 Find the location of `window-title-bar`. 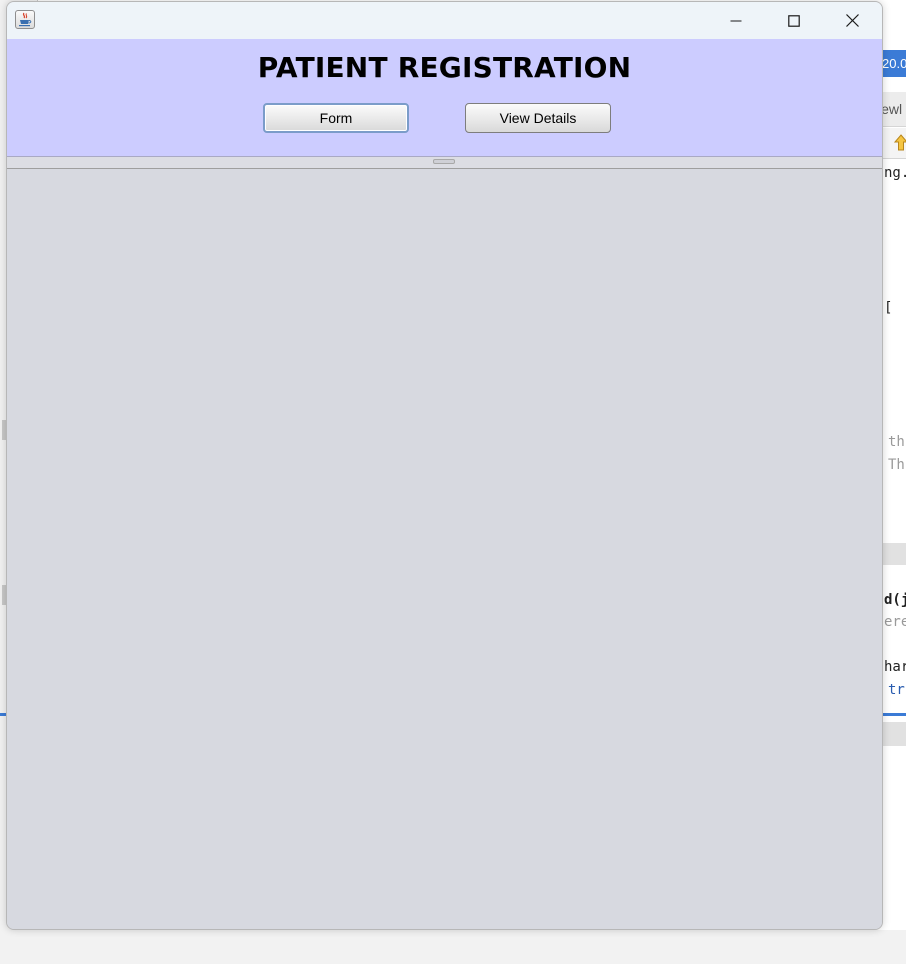

window-title-bar is located at coordinates (444, 20).